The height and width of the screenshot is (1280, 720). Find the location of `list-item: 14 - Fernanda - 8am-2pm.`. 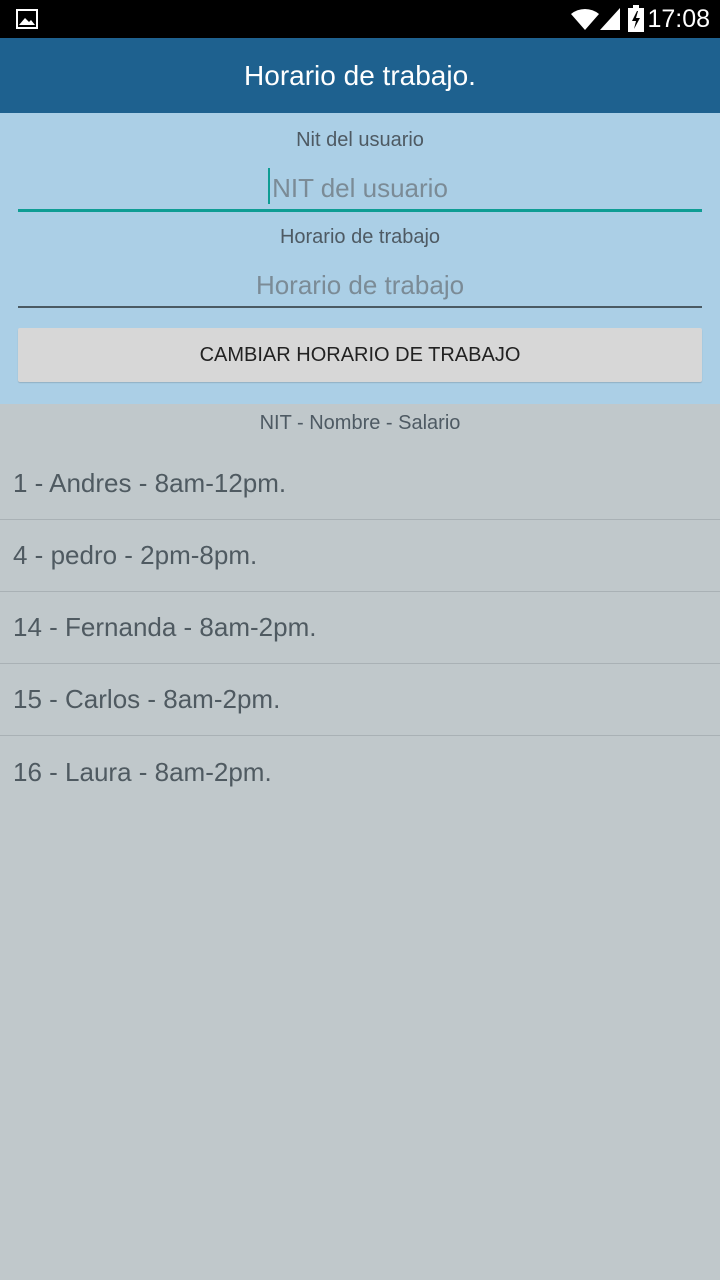

list-item: 14 - Fernanda - 8am-2pm. is located at coordinates (360, 628).